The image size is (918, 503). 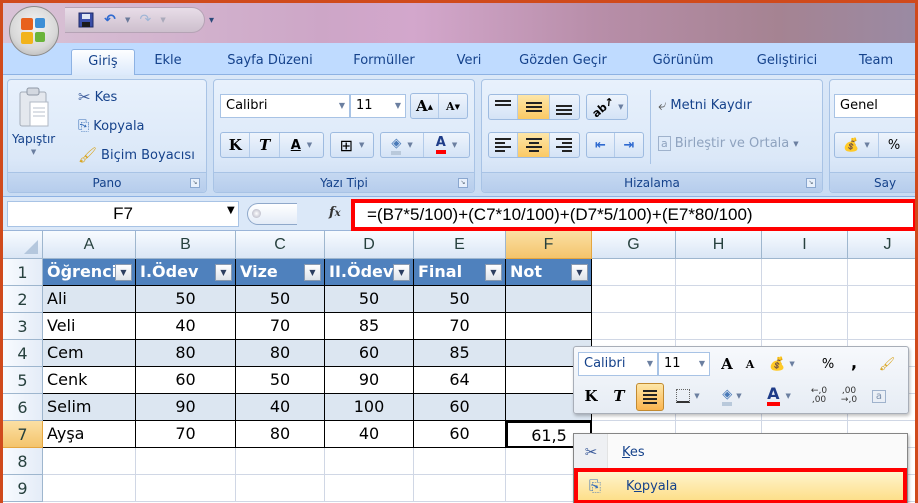 What do you see at coordinates (272, 214) in the screenshot?
I see `formula-bar-resize-handle` at bounding box center [272, 214].